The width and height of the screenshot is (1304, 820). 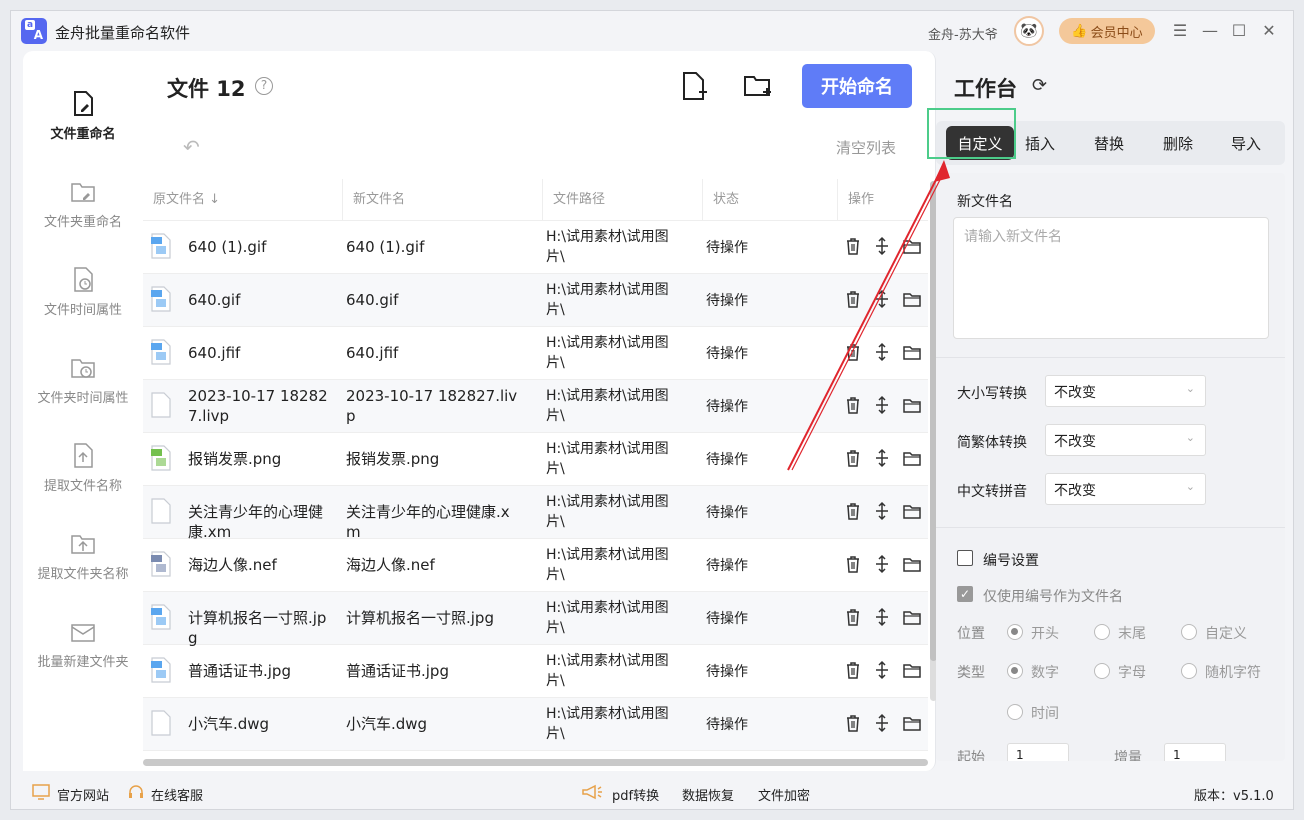 What do you see at coordinates (535, 762) in the screenshot?
I see `horizontal-scrollbar` at bounding box center [535, 762].